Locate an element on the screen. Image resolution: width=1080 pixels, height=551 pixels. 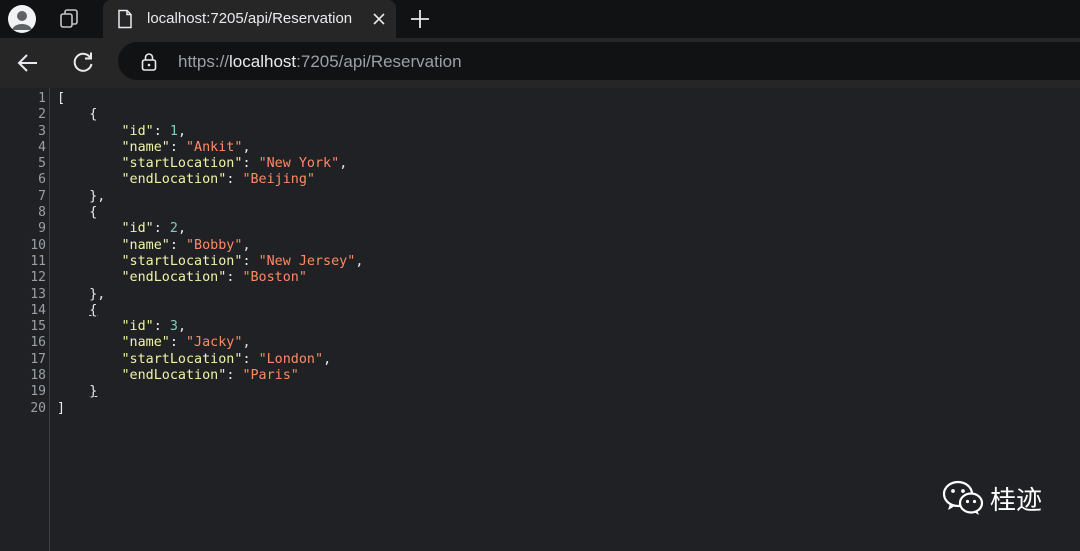
workspaces-icon is located at coordinates (70, 19).